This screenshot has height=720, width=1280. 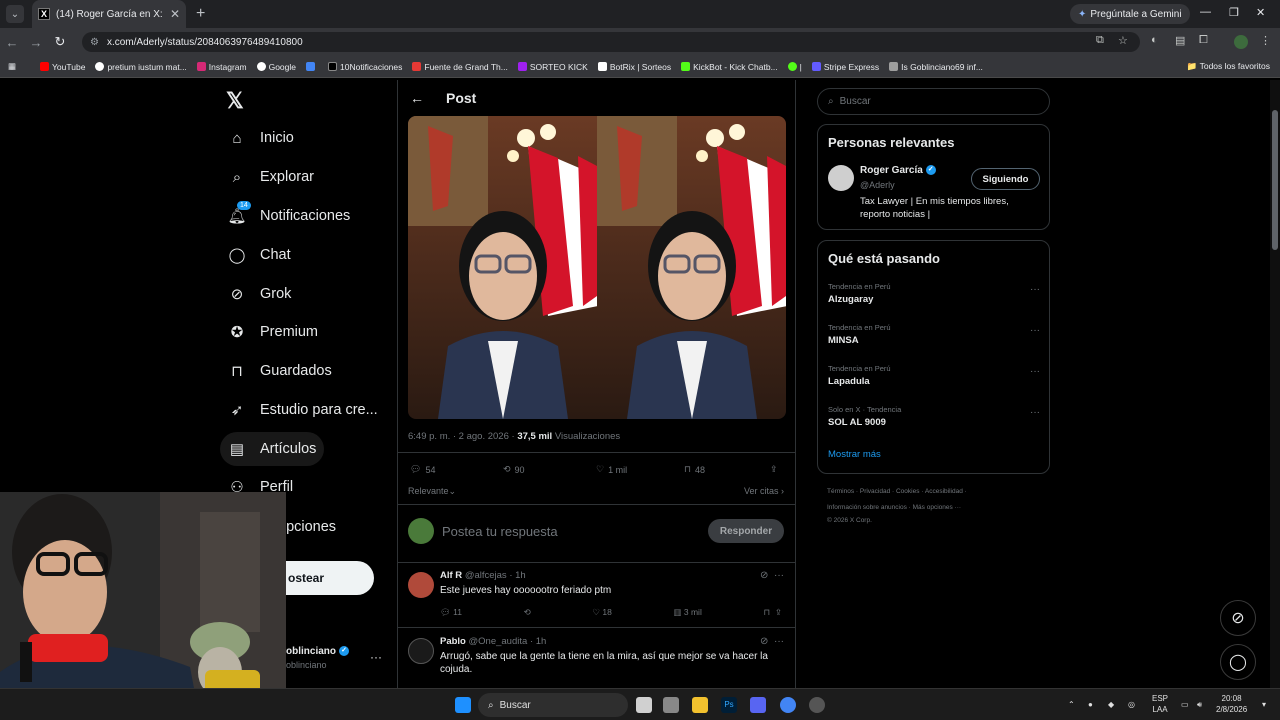 What do you see at coordinates (934, 293) in the screenshot?
I see `trend-item: Tendencia en Perú Alzugaray ···` at bounding box center [934, 293].